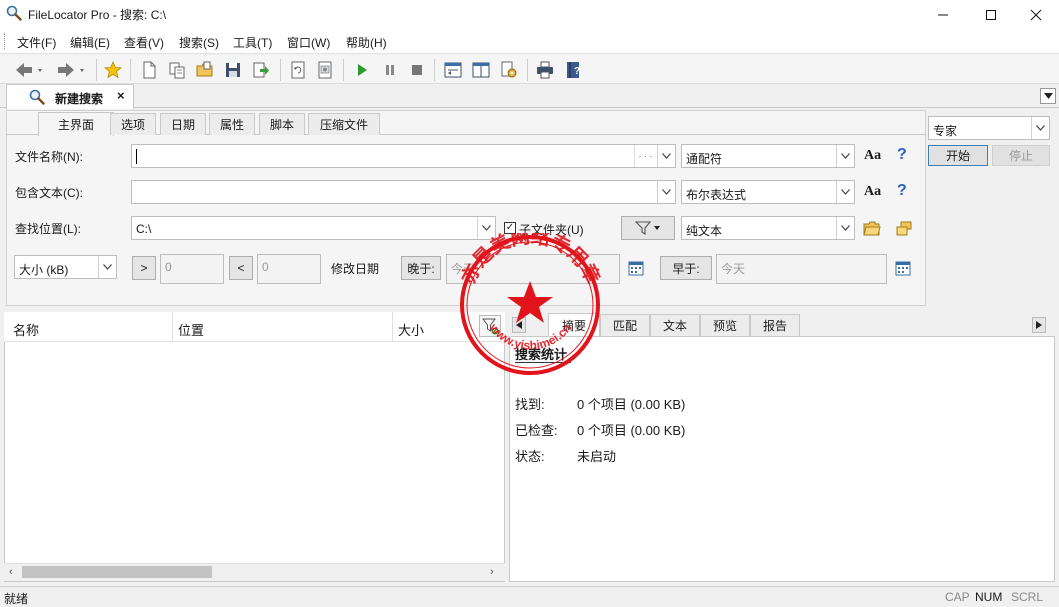 The image size is (1059, 607). I want to click on mode-dropdown, so click(1040, 128).